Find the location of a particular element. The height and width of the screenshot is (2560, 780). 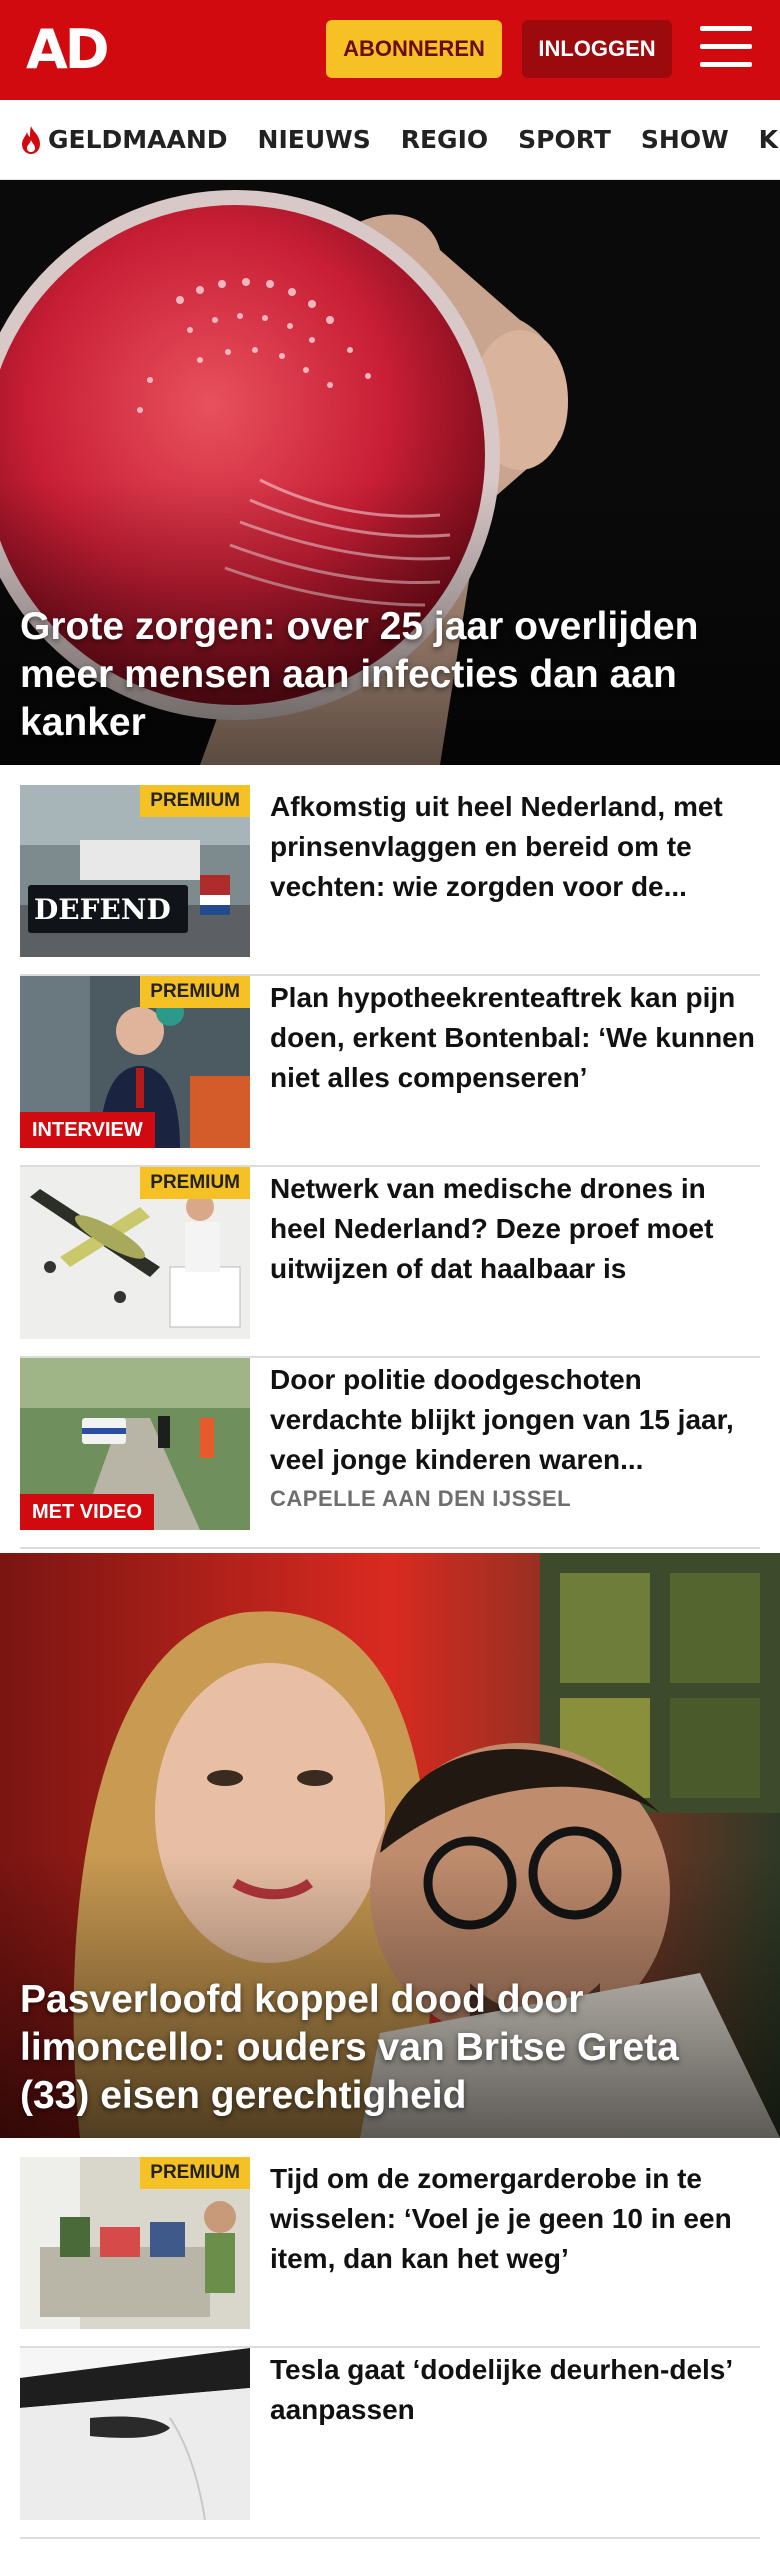

nav-item-show: SHOW is located at coordinates (685, 139).